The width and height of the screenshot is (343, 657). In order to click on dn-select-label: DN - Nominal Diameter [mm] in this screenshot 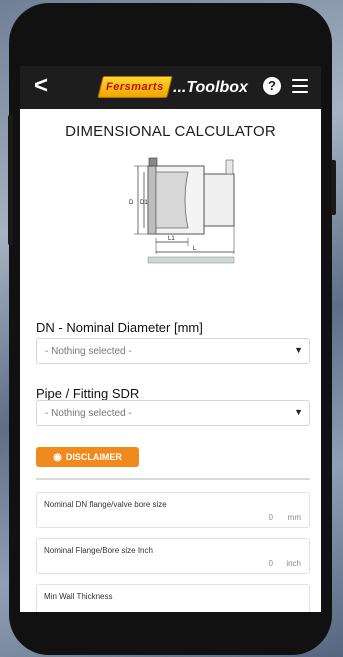, I will do `click(119, 327)`.